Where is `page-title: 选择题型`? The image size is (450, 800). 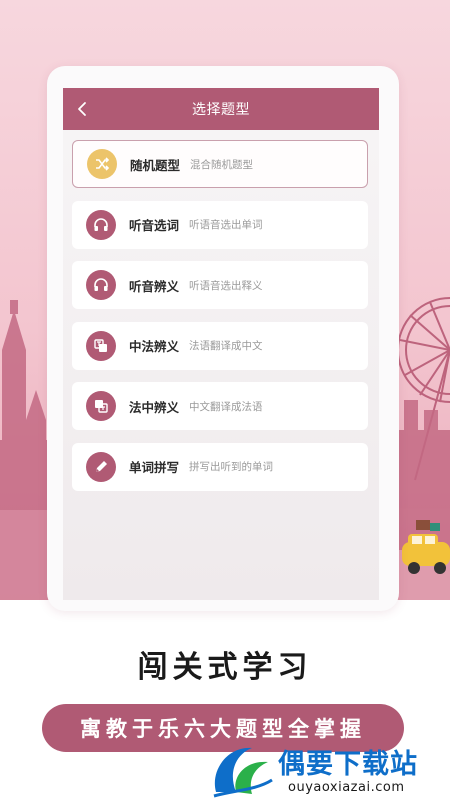 page-title: 选择题型 is located at coordinates (221, 110).